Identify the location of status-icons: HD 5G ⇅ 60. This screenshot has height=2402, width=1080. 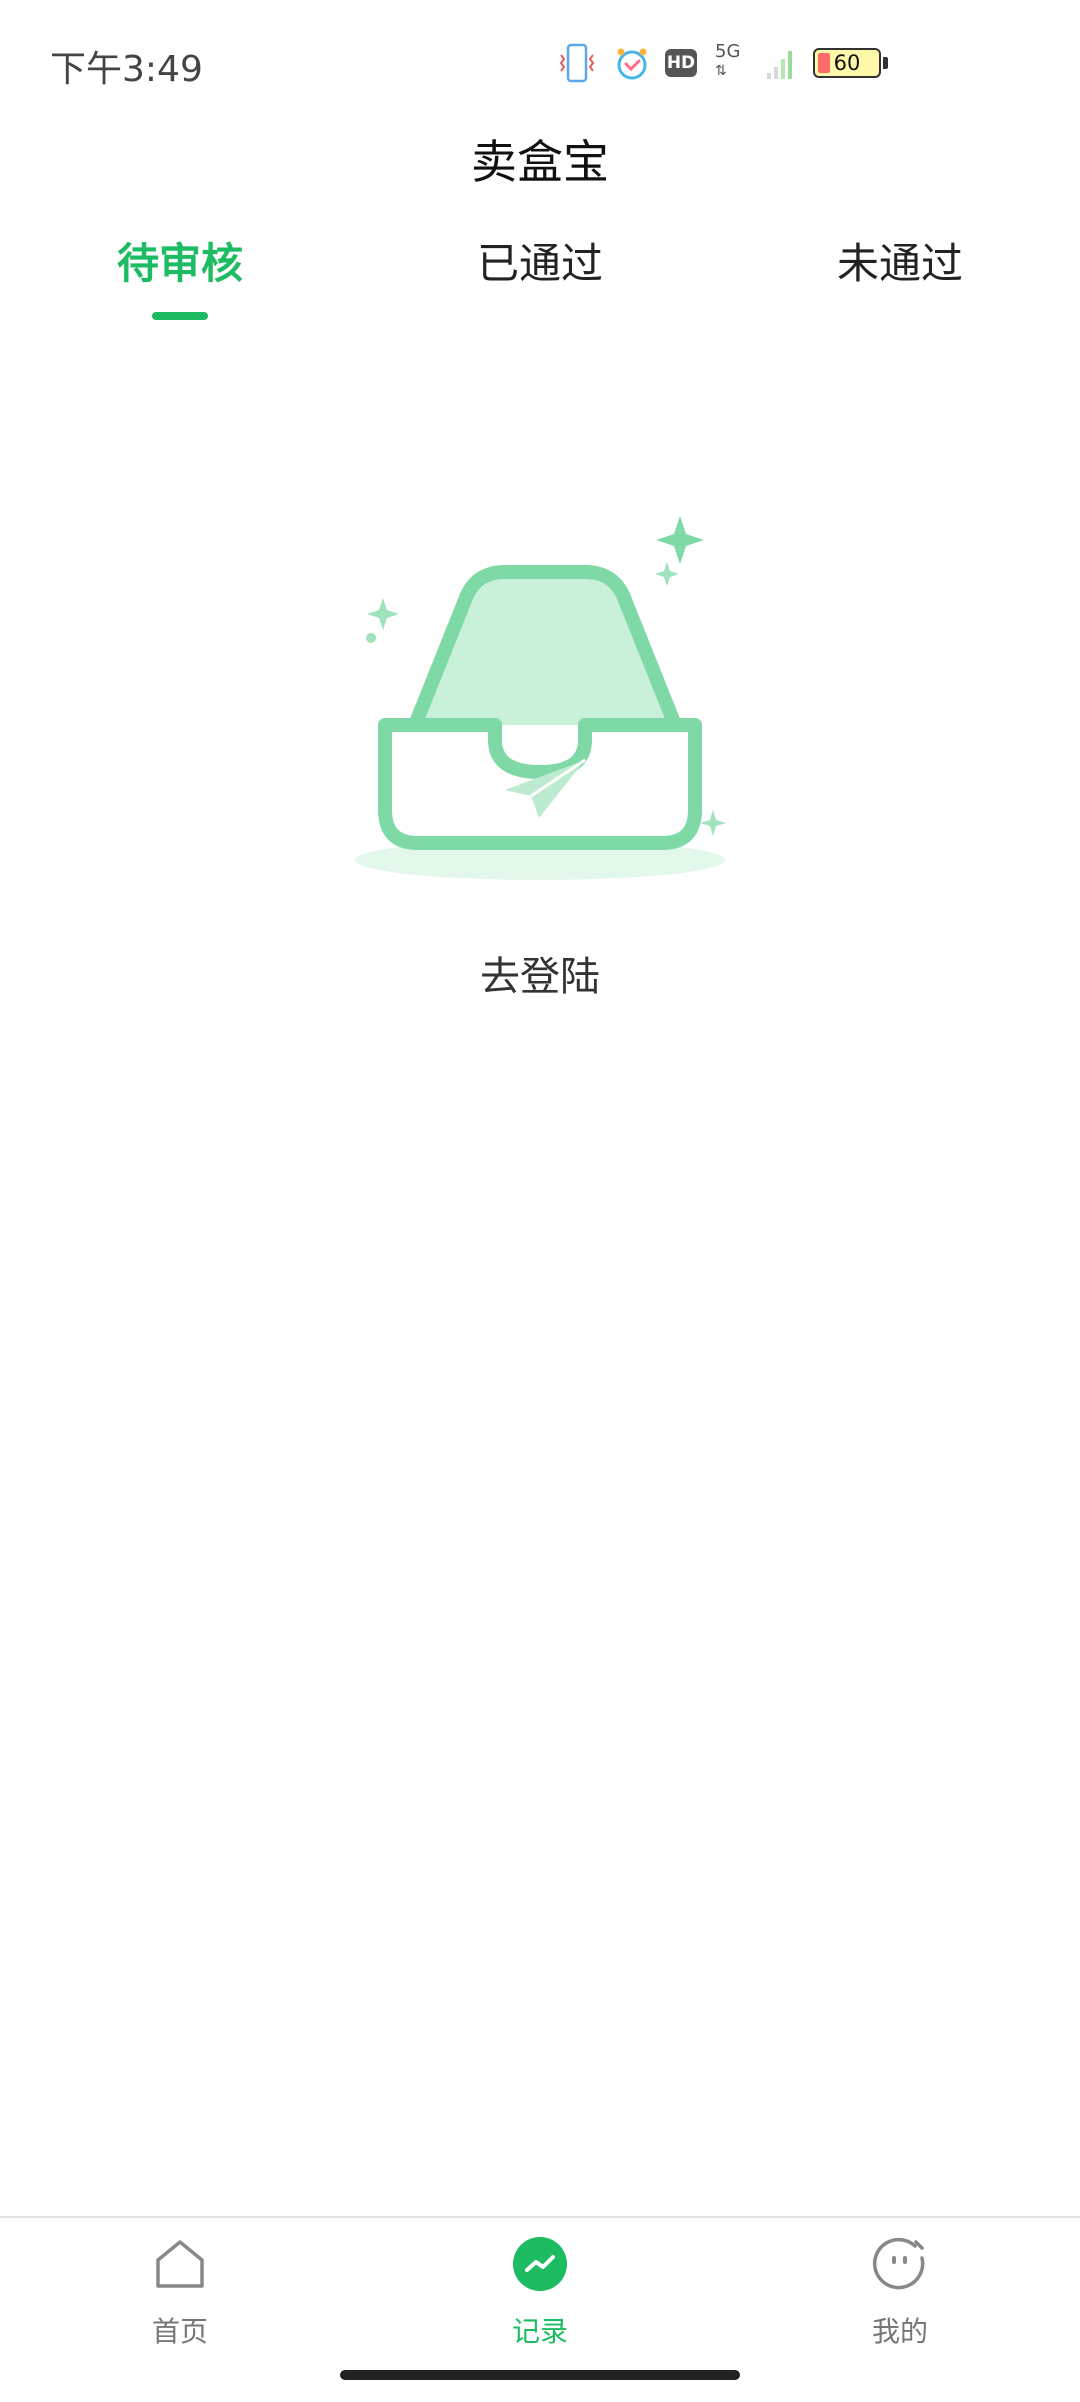
(721, 63).